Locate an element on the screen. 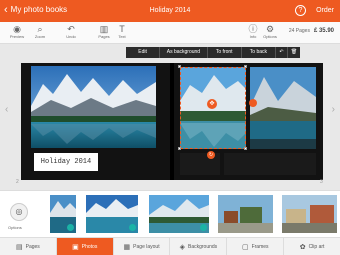 The width and height of the screenshot is (340, 255). camera-icon: ◎ is located at coordinates (19, 211).